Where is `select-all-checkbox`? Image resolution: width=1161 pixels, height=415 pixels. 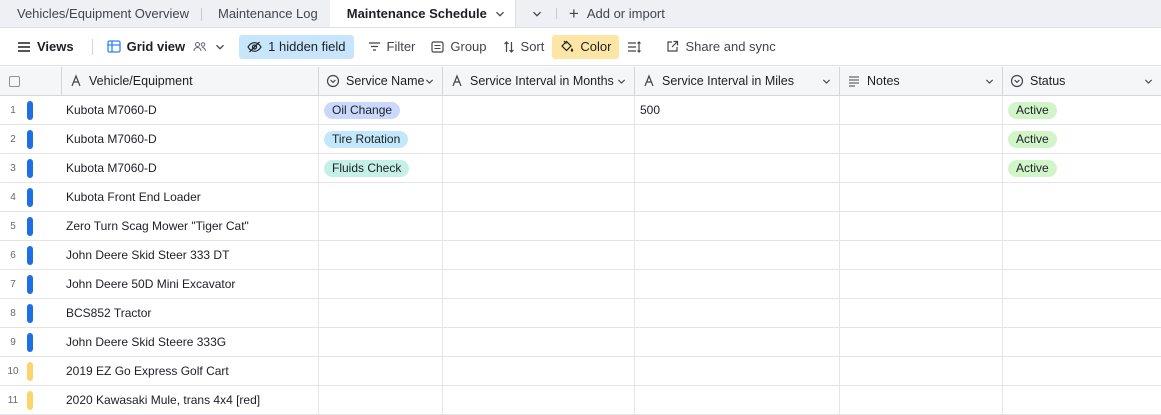 select-all-checkbox is located at coordinates (14, 81).